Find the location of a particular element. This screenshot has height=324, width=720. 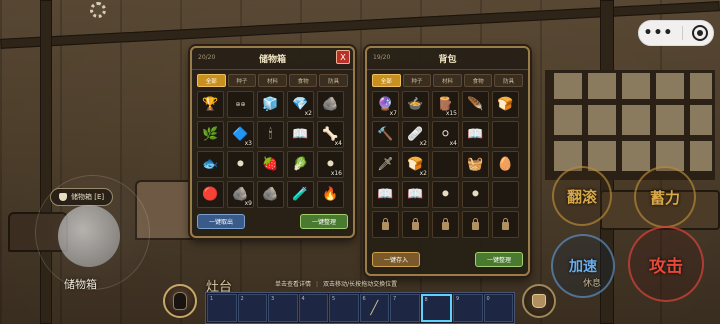

hotbar-slot-number: 6 is located at coordinates (364, 299).